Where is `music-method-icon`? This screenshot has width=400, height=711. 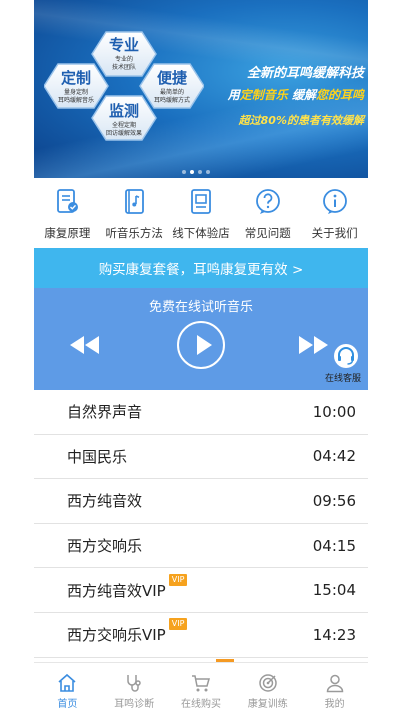 music-method-icon is located at coordinates (135, 201).